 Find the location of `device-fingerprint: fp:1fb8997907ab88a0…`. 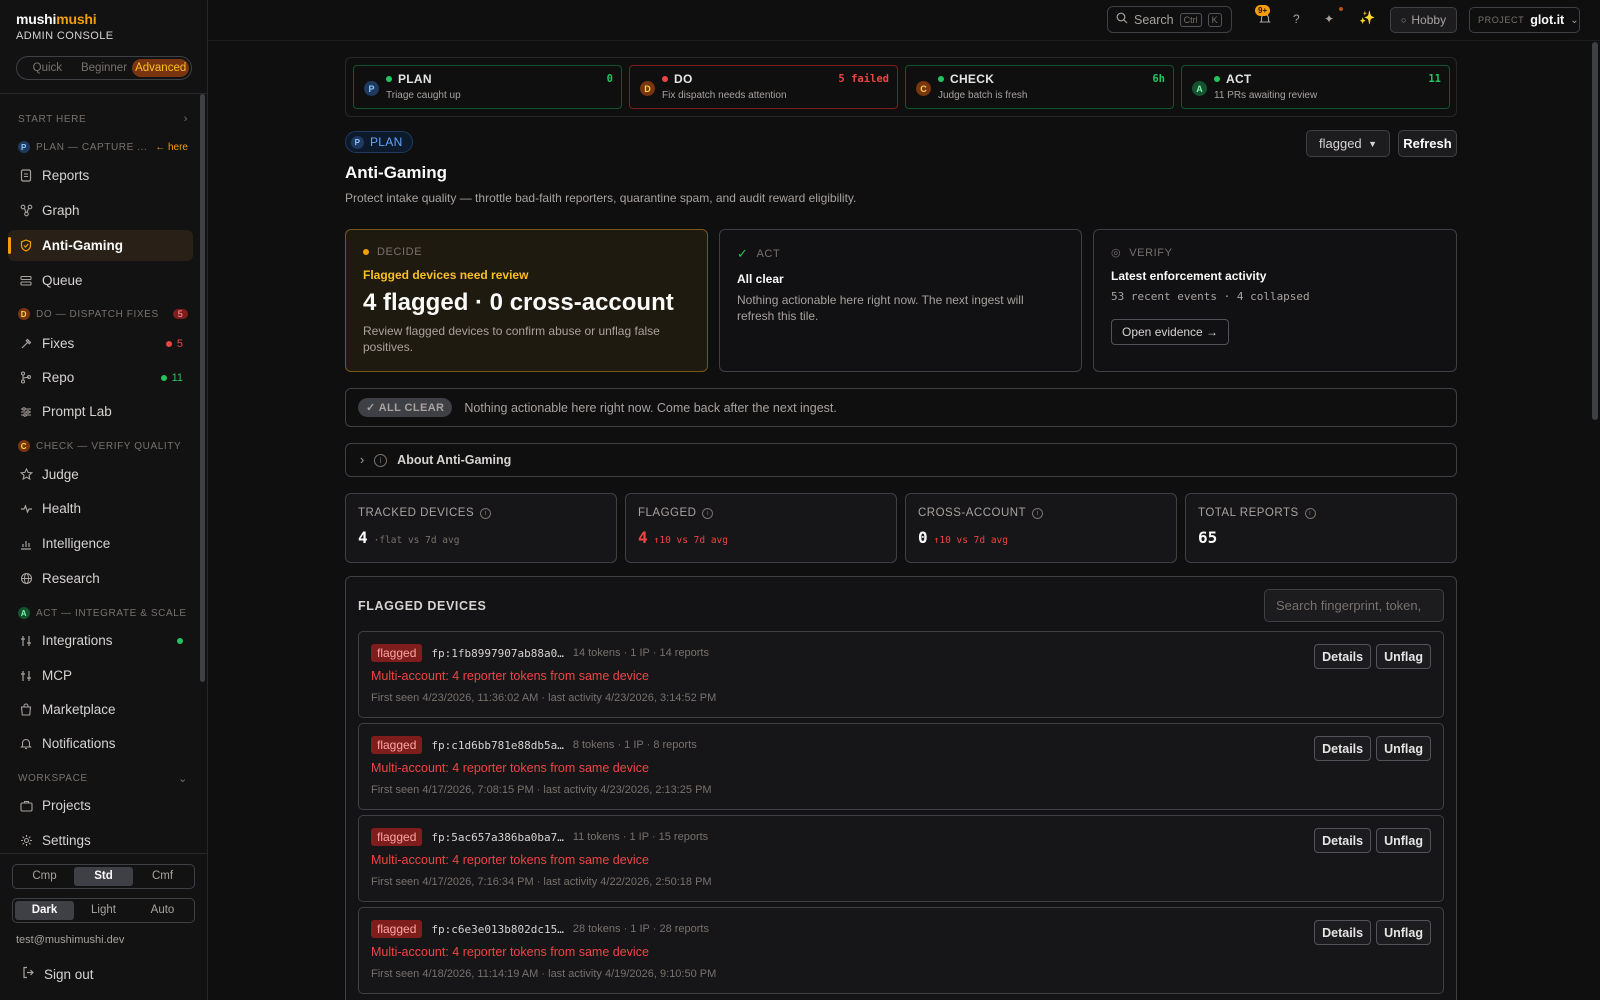

device-fingerprint: fp:1fb8997907ab88a0… is located at coordinates (497, 653).